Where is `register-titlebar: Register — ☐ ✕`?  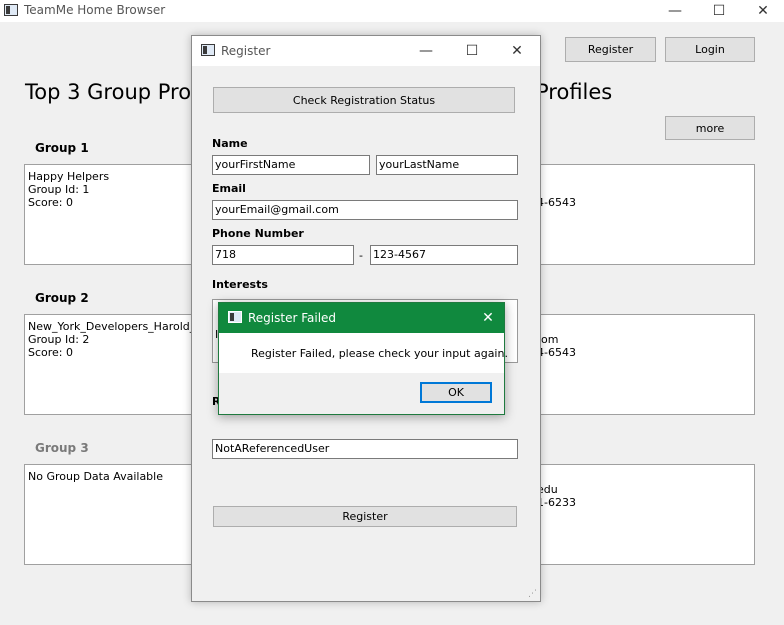 register-titlebar: Register — ☐ ✕ is located at coordinates (366, 51).